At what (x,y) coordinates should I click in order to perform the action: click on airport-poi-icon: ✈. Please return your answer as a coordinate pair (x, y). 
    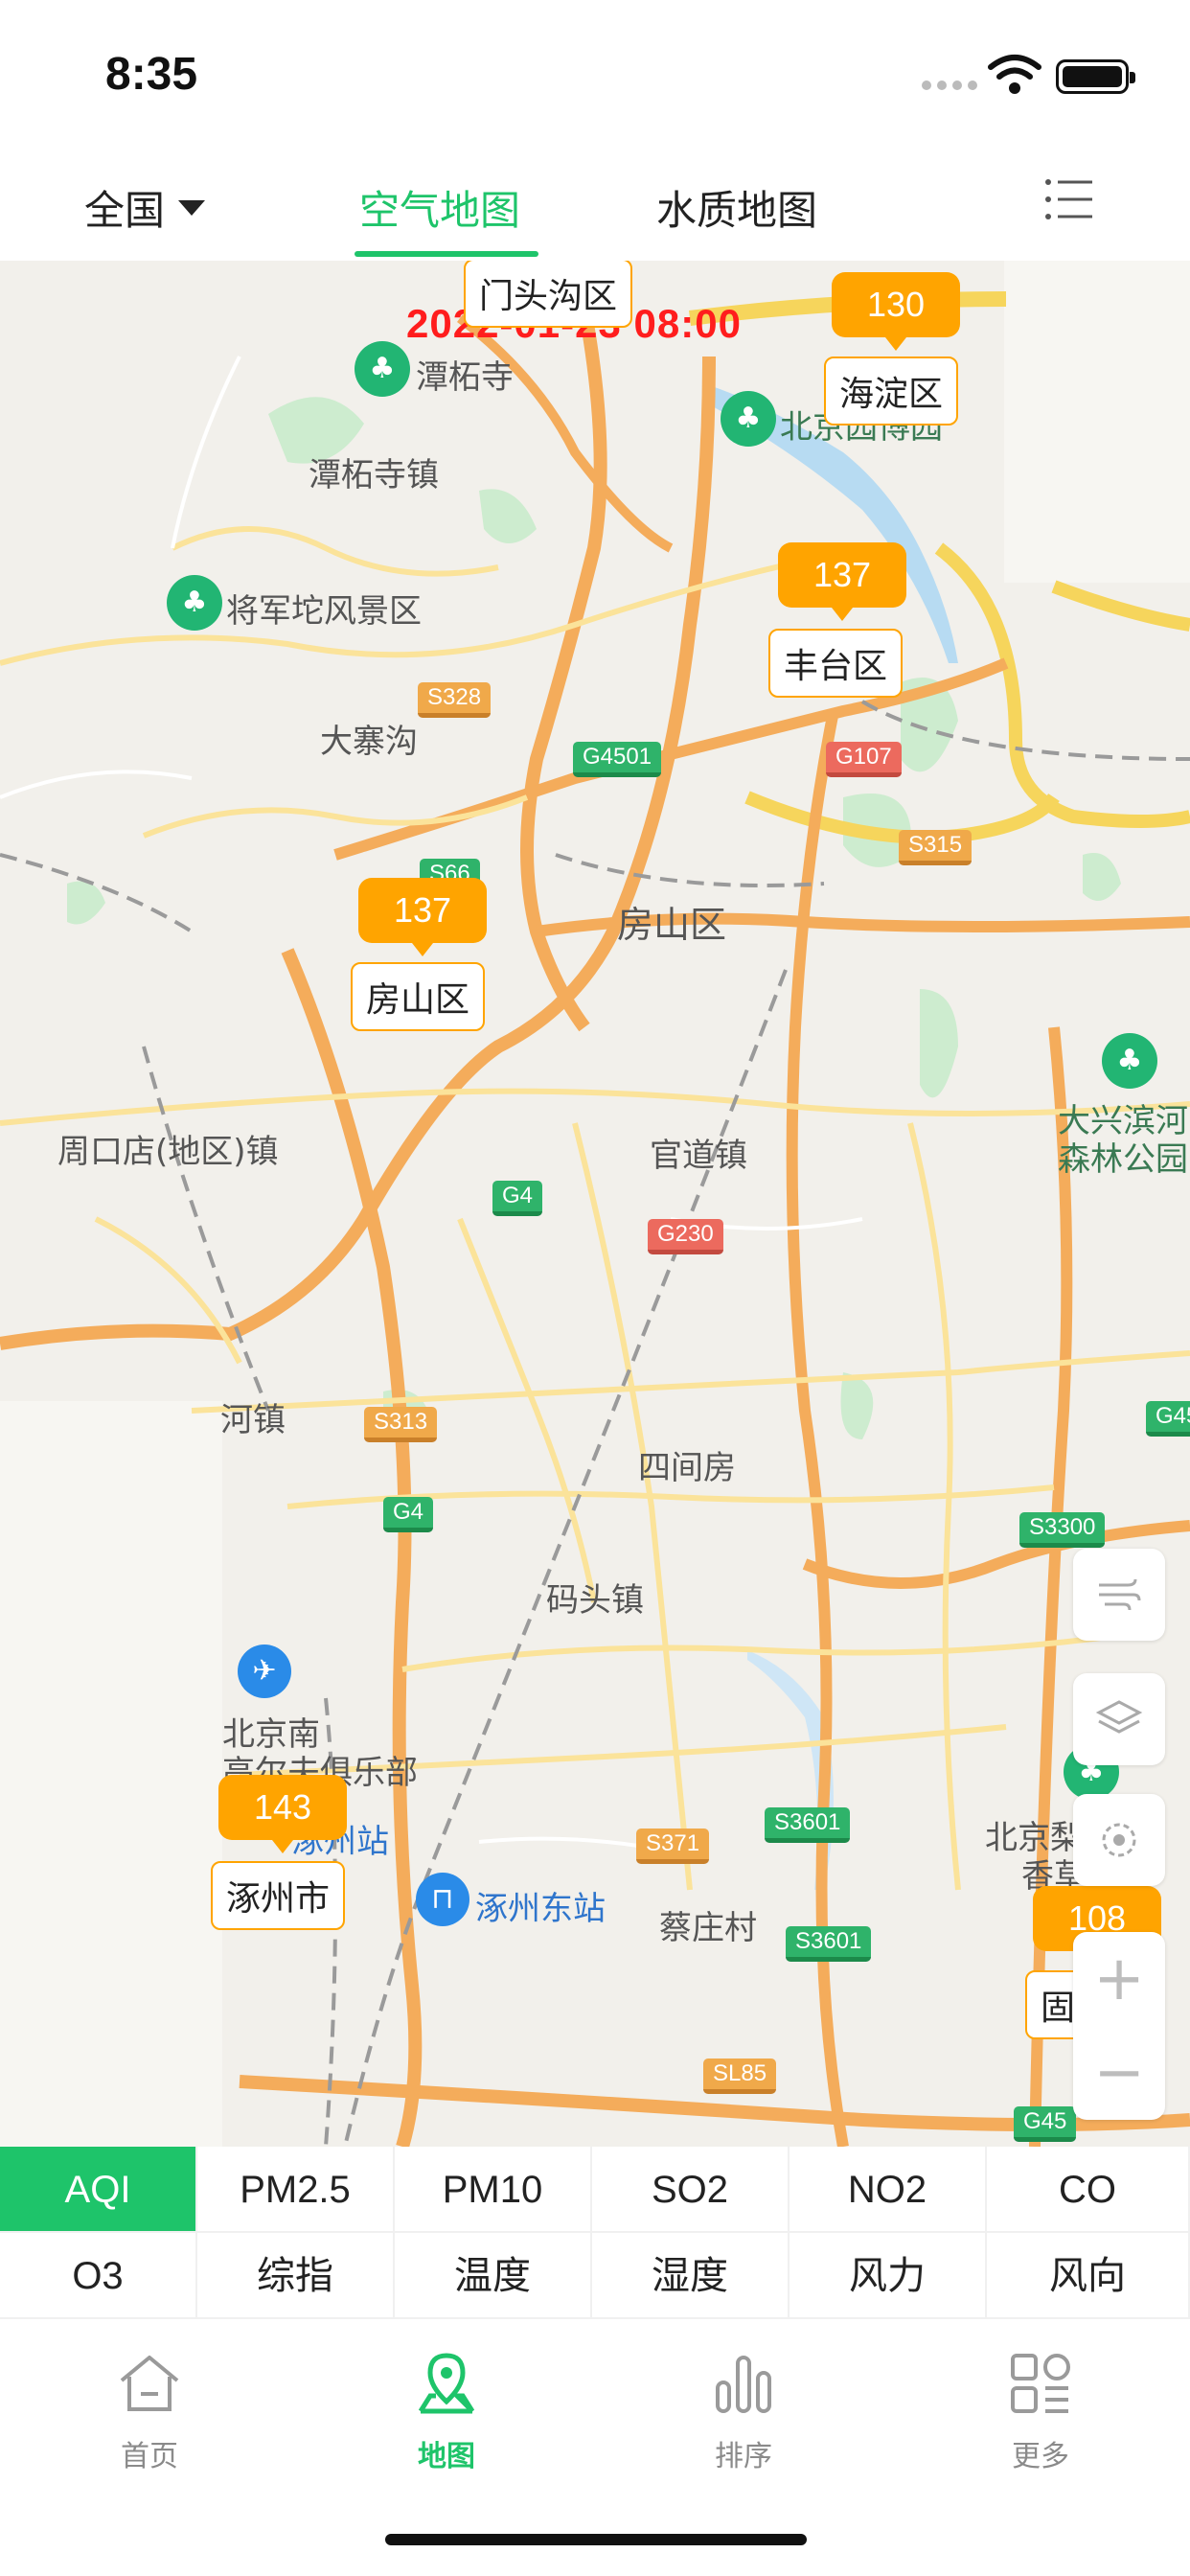
    Looking at the image, I should click on (264, 1671).